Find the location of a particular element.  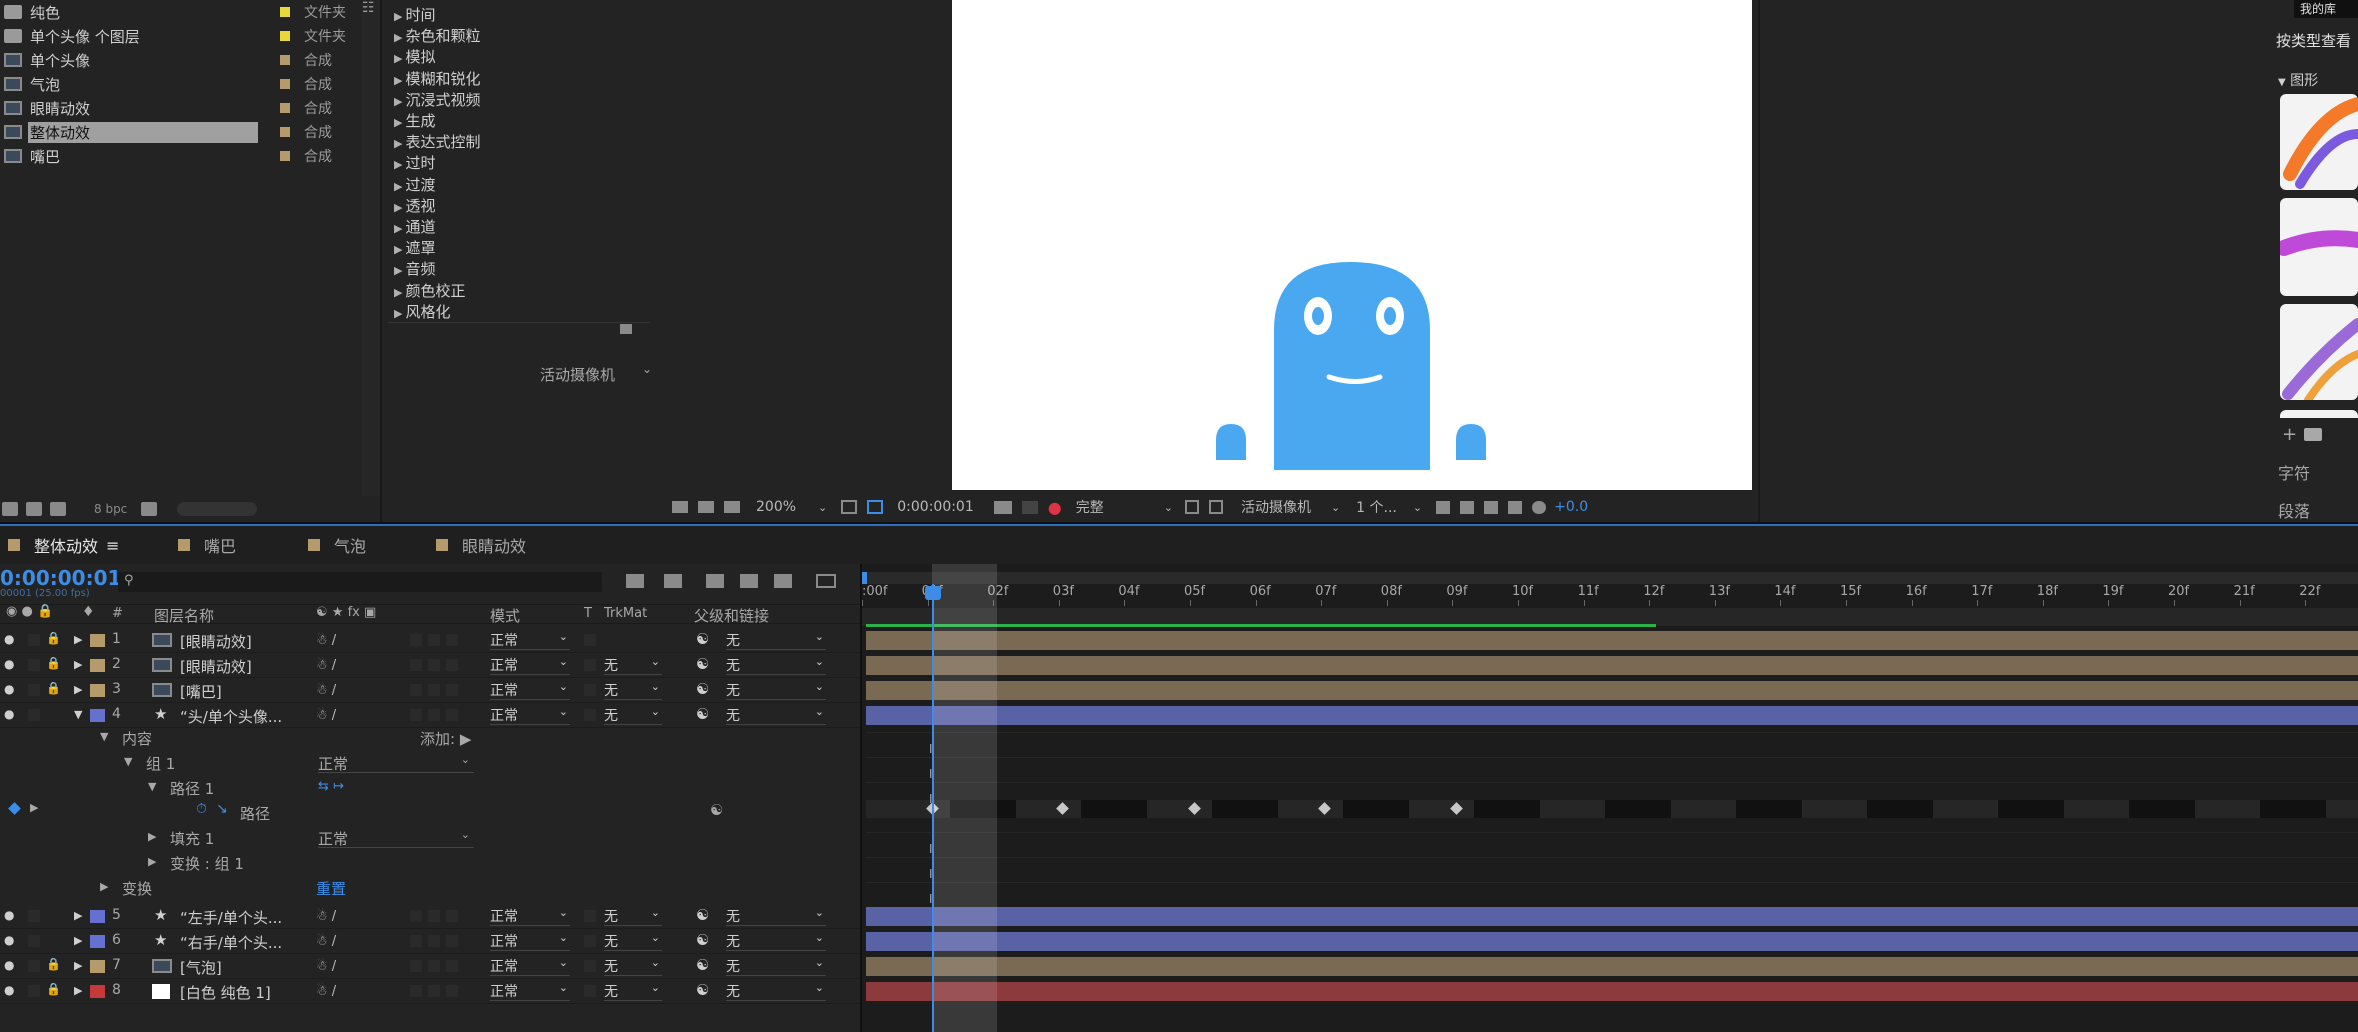

reset-exposure-icon is located at coordinates (1539, 507).